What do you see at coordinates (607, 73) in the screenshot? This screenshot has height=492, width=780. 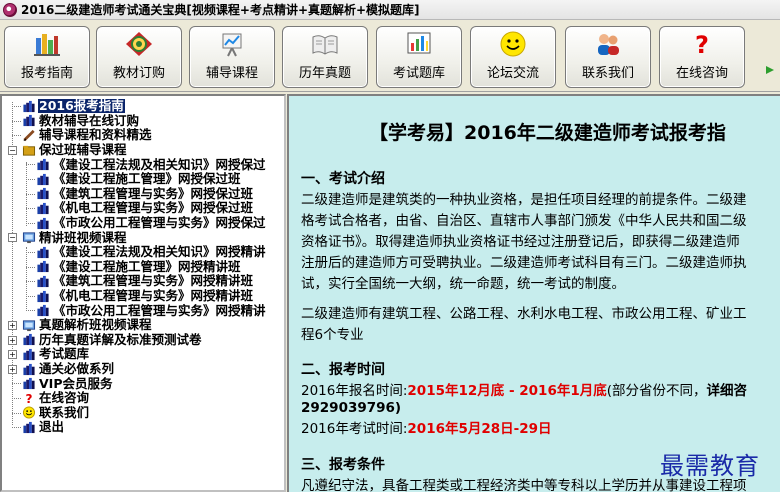 I see `toolbar-label: 联系我们` at bounding box center [607, 73].